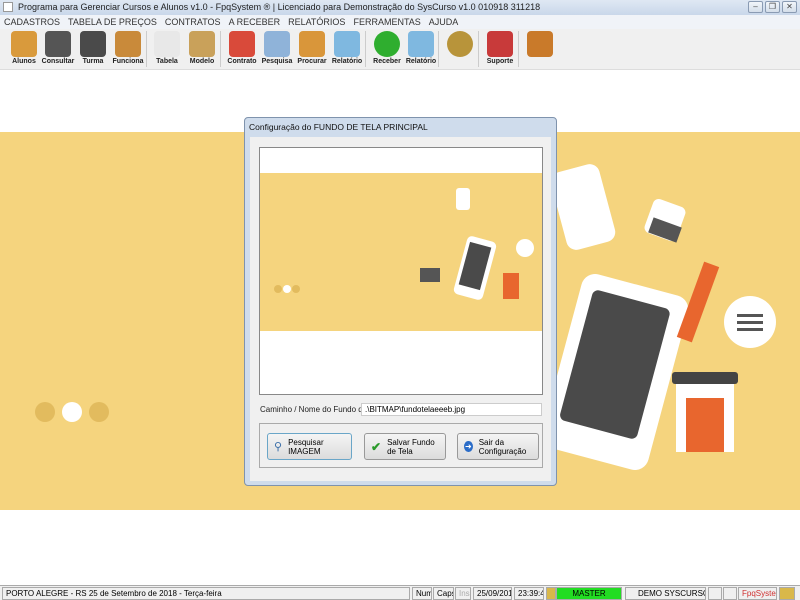  What do you see at coordinates (444, 22) in the screenshot?
I see `menu-ajuda: AJUDA` at bounding box center [444, 22].